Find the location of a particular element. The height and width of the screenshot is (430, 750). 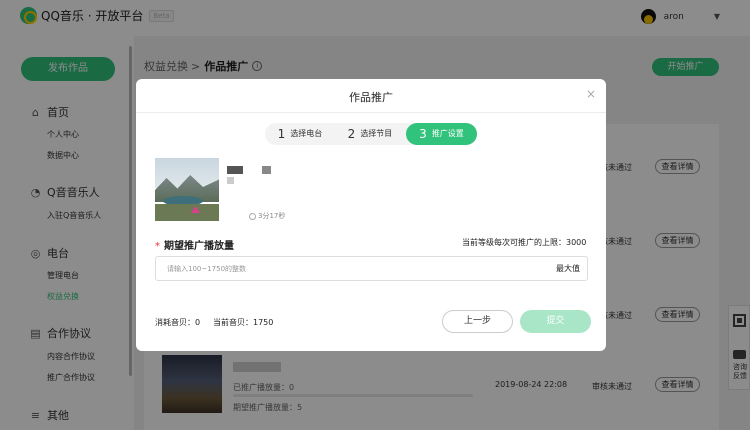

clock-icon is located at coordinates (252, 216).